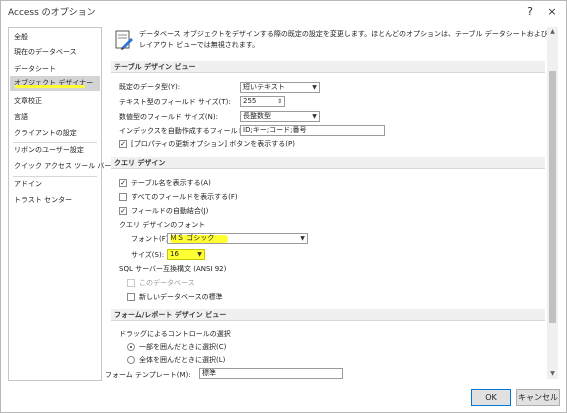  What do you see at coordinates (170, 211) in the screenshot?
I see `auto-join-label: フィールドの自動結合(J)` at bounding box center [170, 211].